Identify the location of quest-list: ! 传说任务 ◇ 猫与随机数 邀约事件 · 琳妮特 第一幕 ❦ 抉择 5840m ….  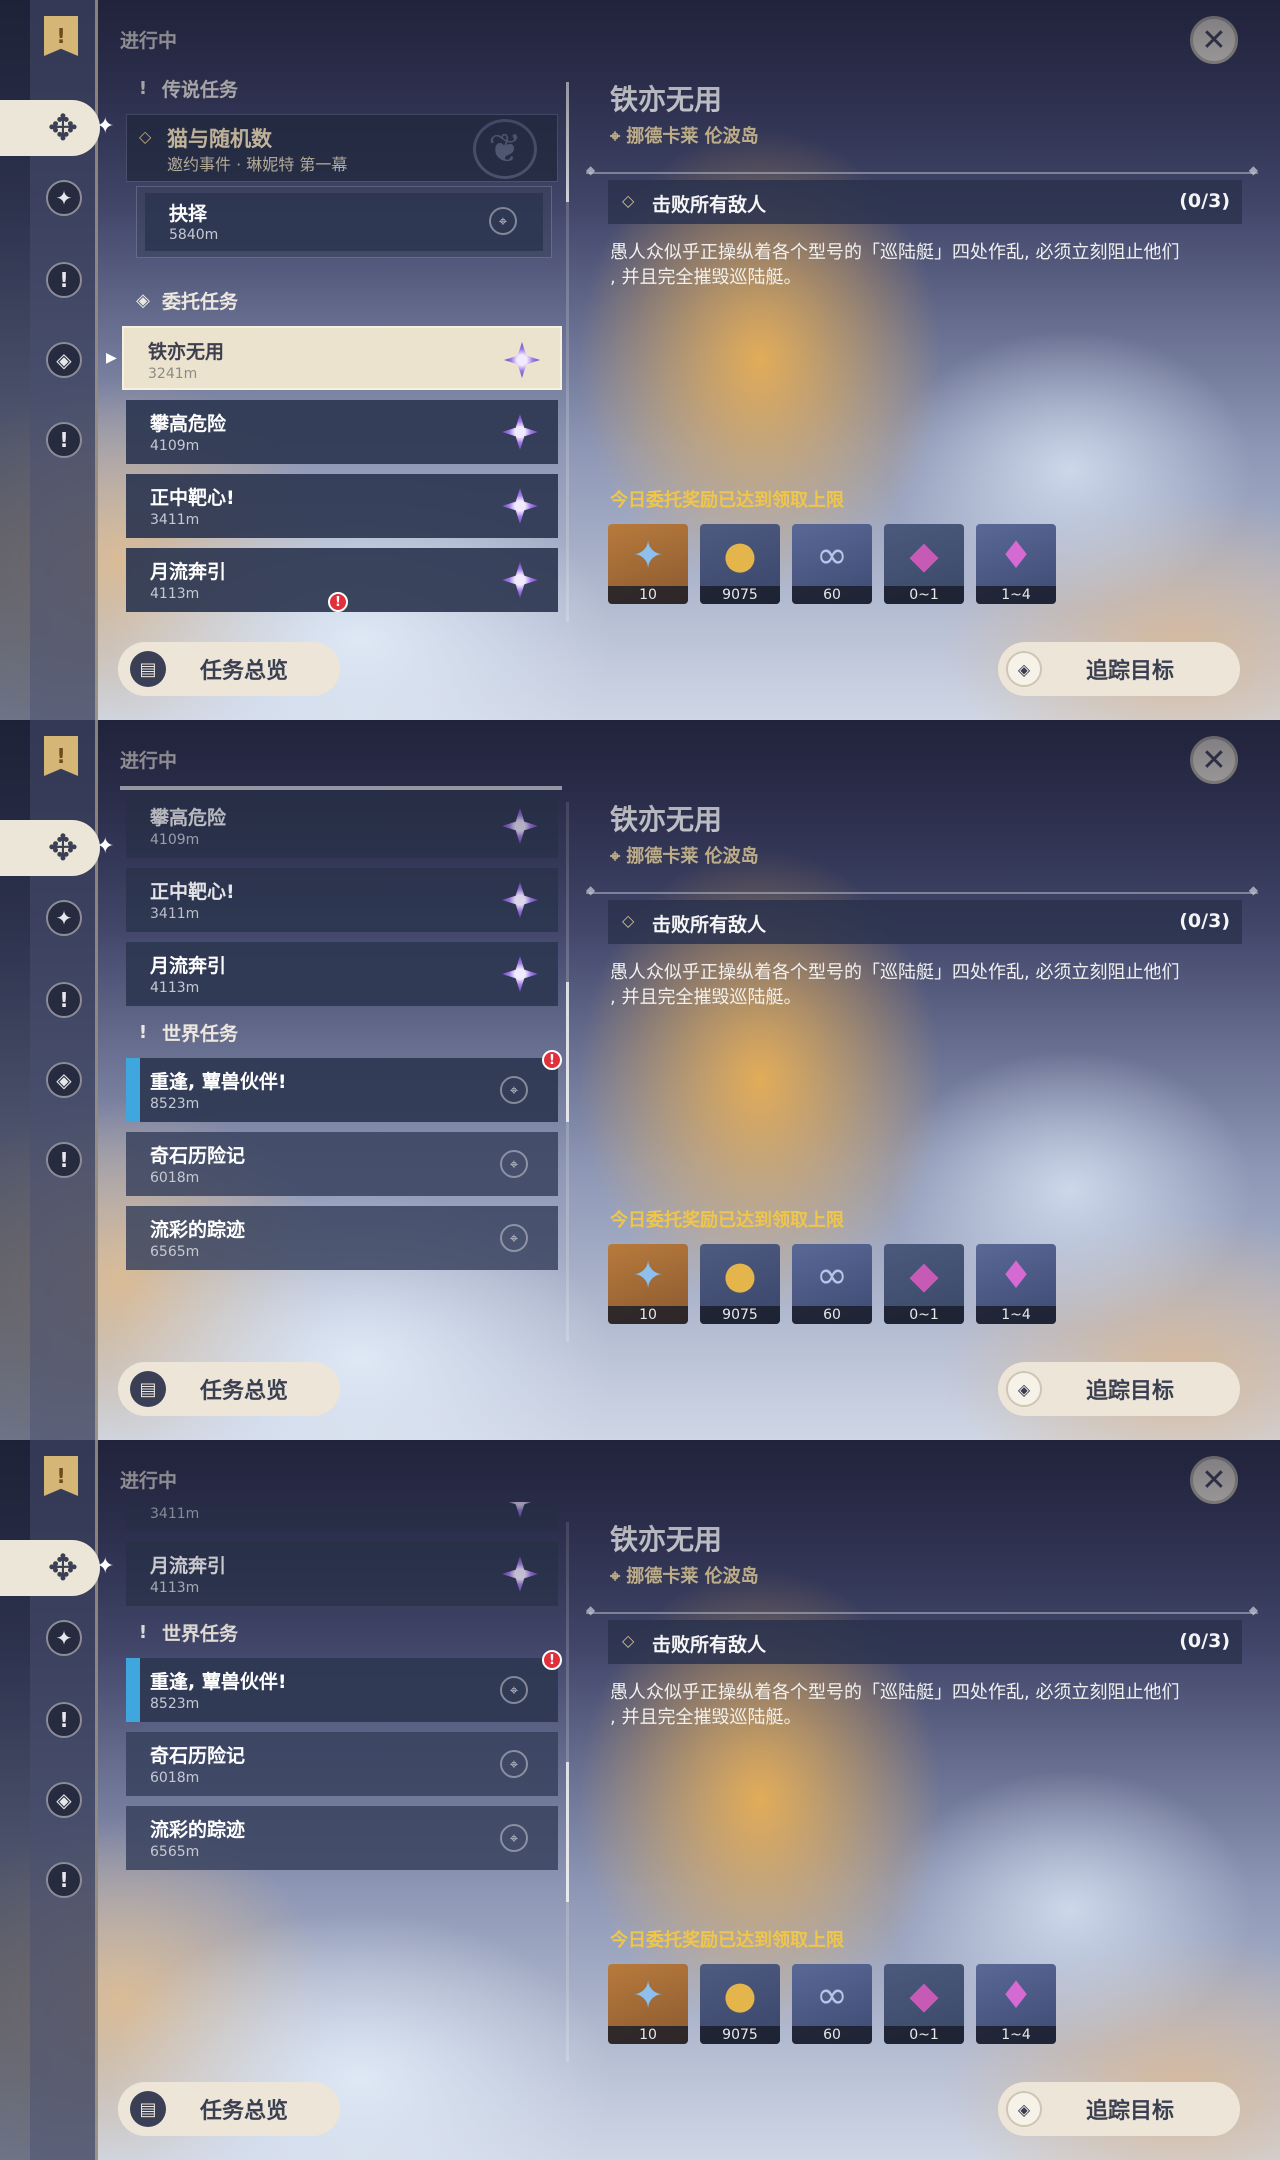
(342, 342).